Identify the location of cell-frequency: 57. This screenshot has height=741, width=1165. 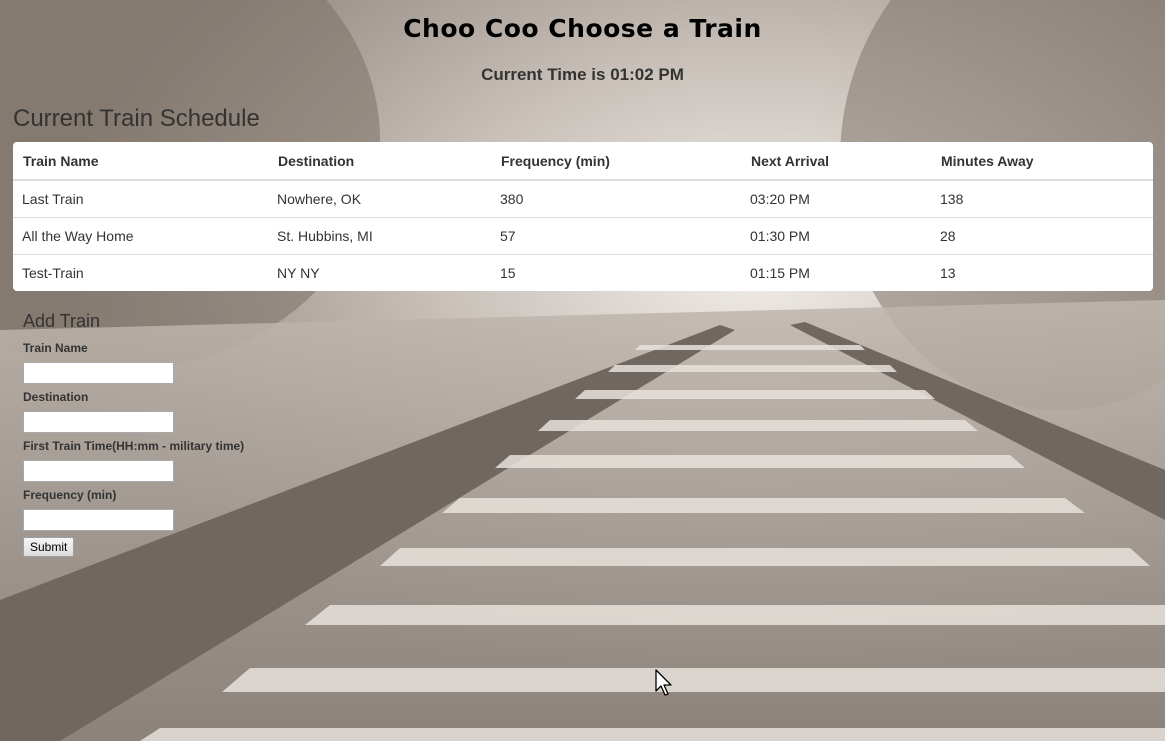
(616, 236).